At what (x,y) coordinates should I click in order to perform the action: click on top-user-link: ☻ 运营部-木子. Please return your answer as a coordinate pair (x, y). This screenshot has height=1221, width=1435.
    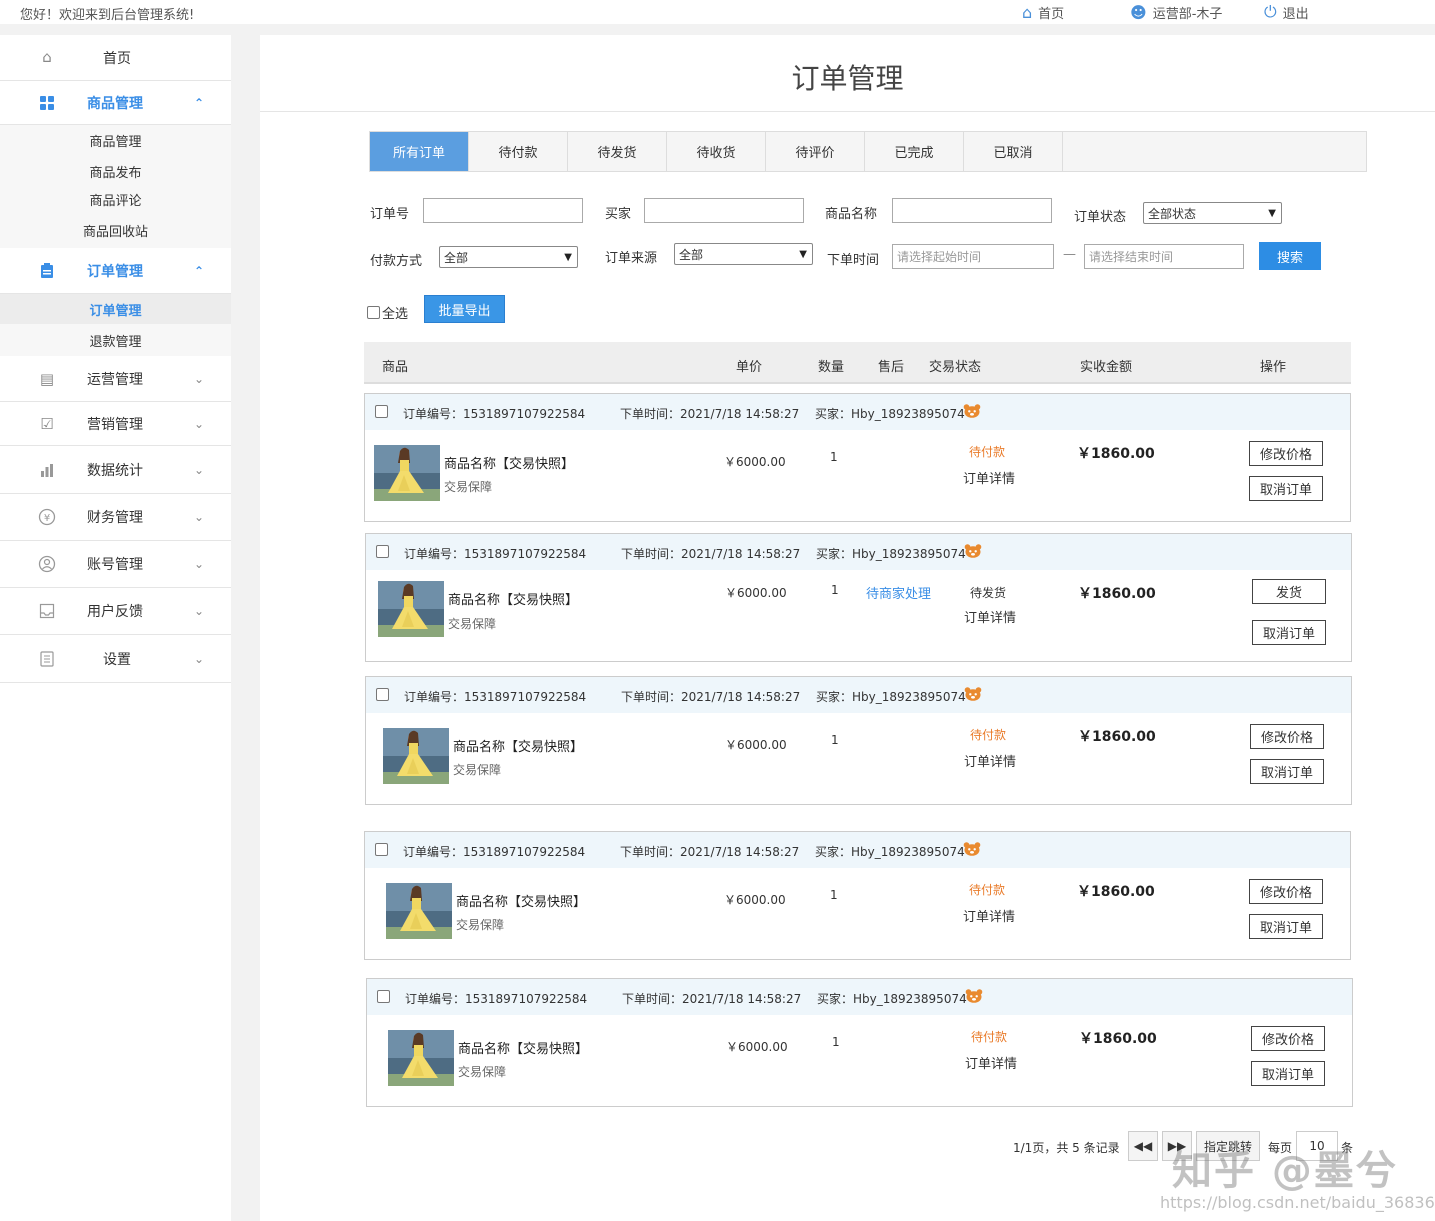
    Looking at the image, I should click on (1176, 12).